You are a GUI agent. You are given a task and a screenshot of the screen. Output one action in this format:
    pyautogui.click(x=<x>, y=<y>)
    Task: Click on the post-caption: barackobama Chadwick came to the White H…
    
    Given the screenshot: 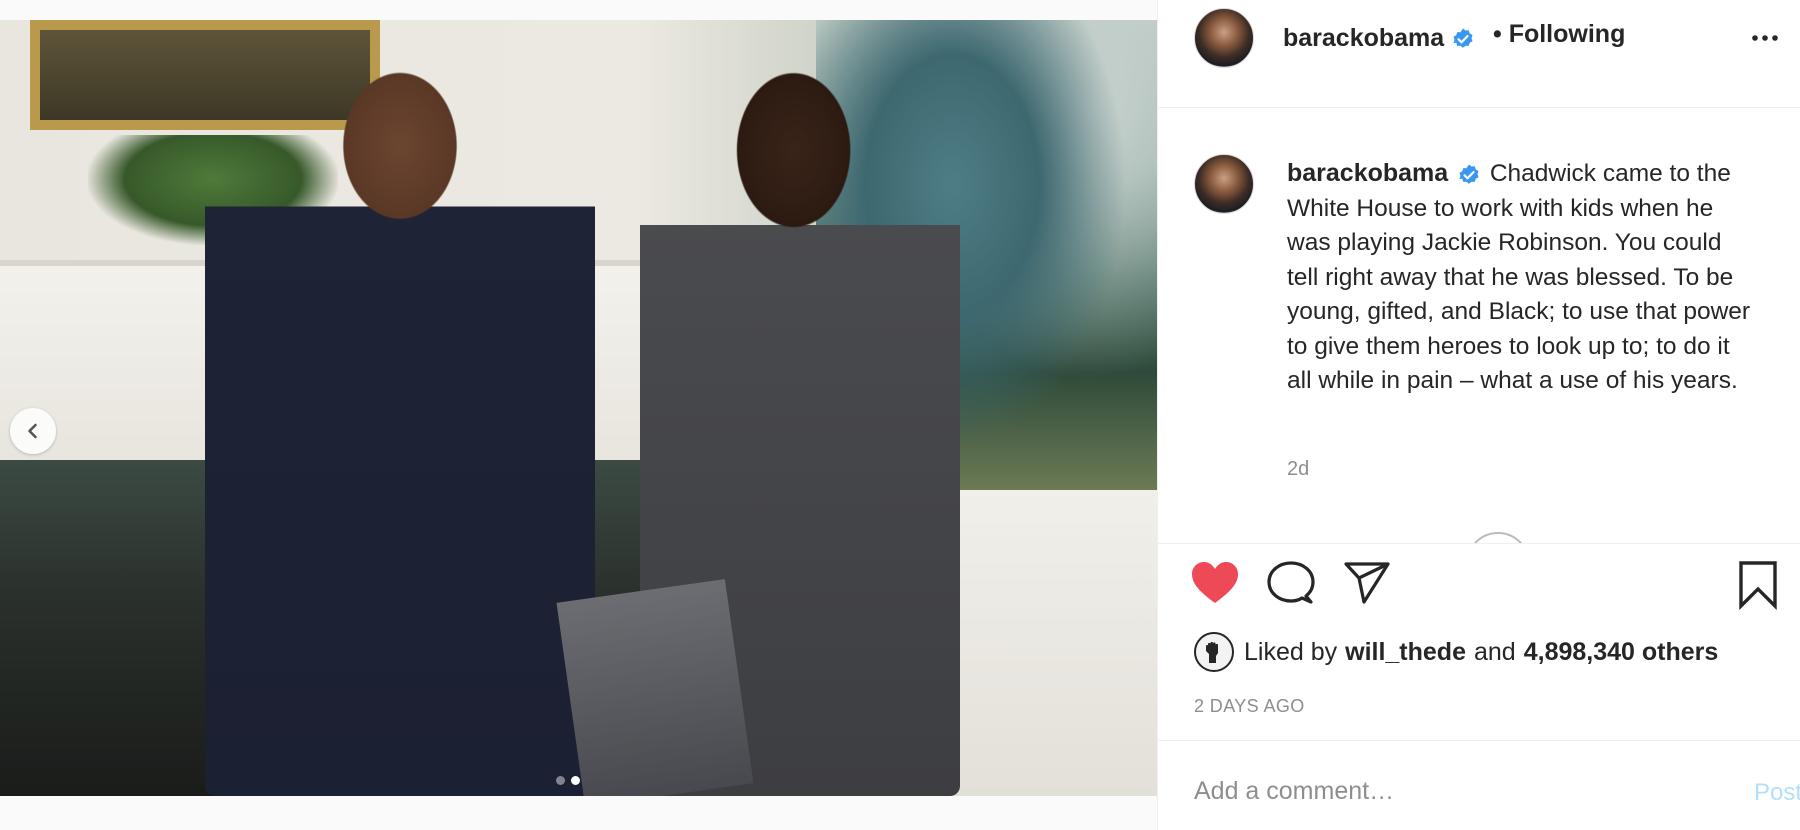 What is the action you would take?
    pyautogui.click(x=1522, y=277)
    